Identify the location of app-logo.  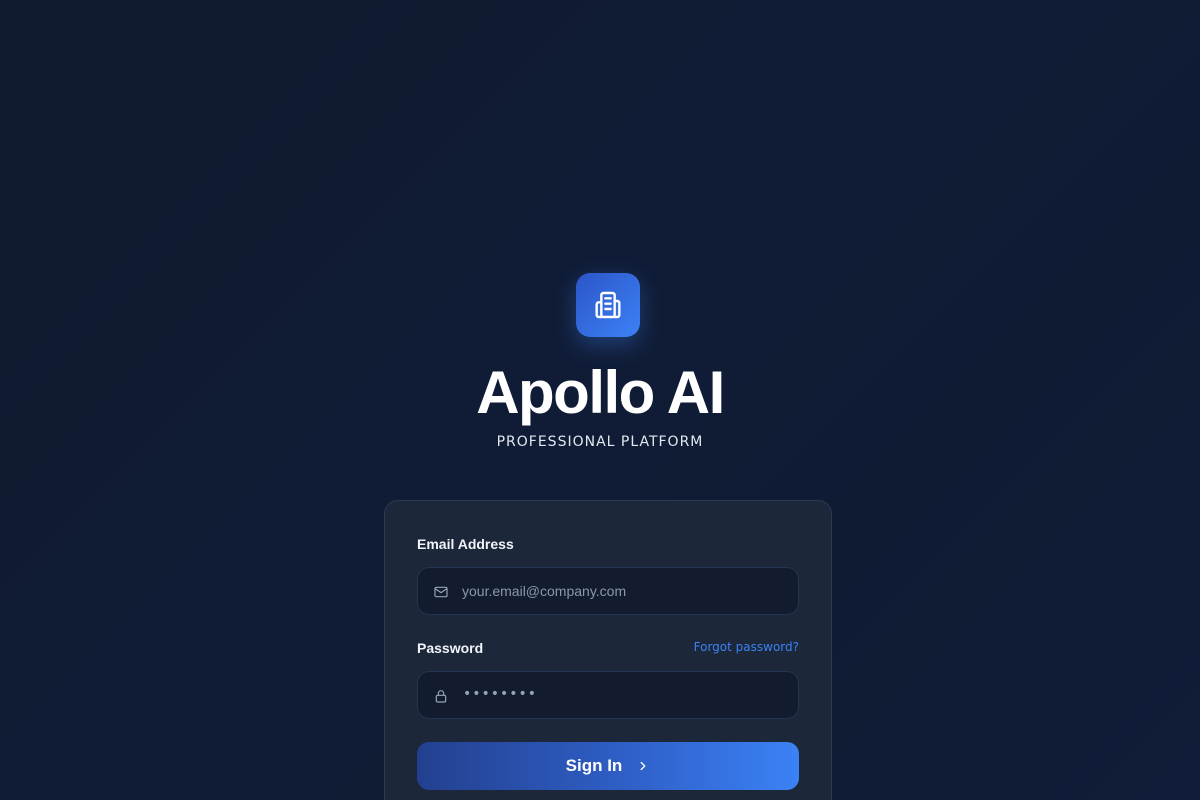
(608, 305).